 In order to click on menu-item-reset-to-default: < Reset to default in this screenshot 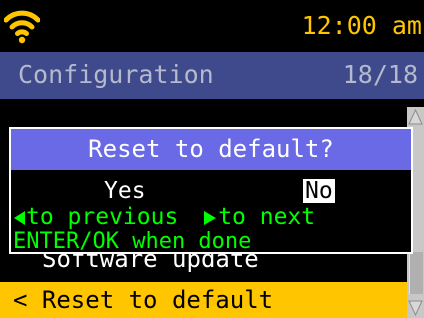, I will do `click(203, 300)`.